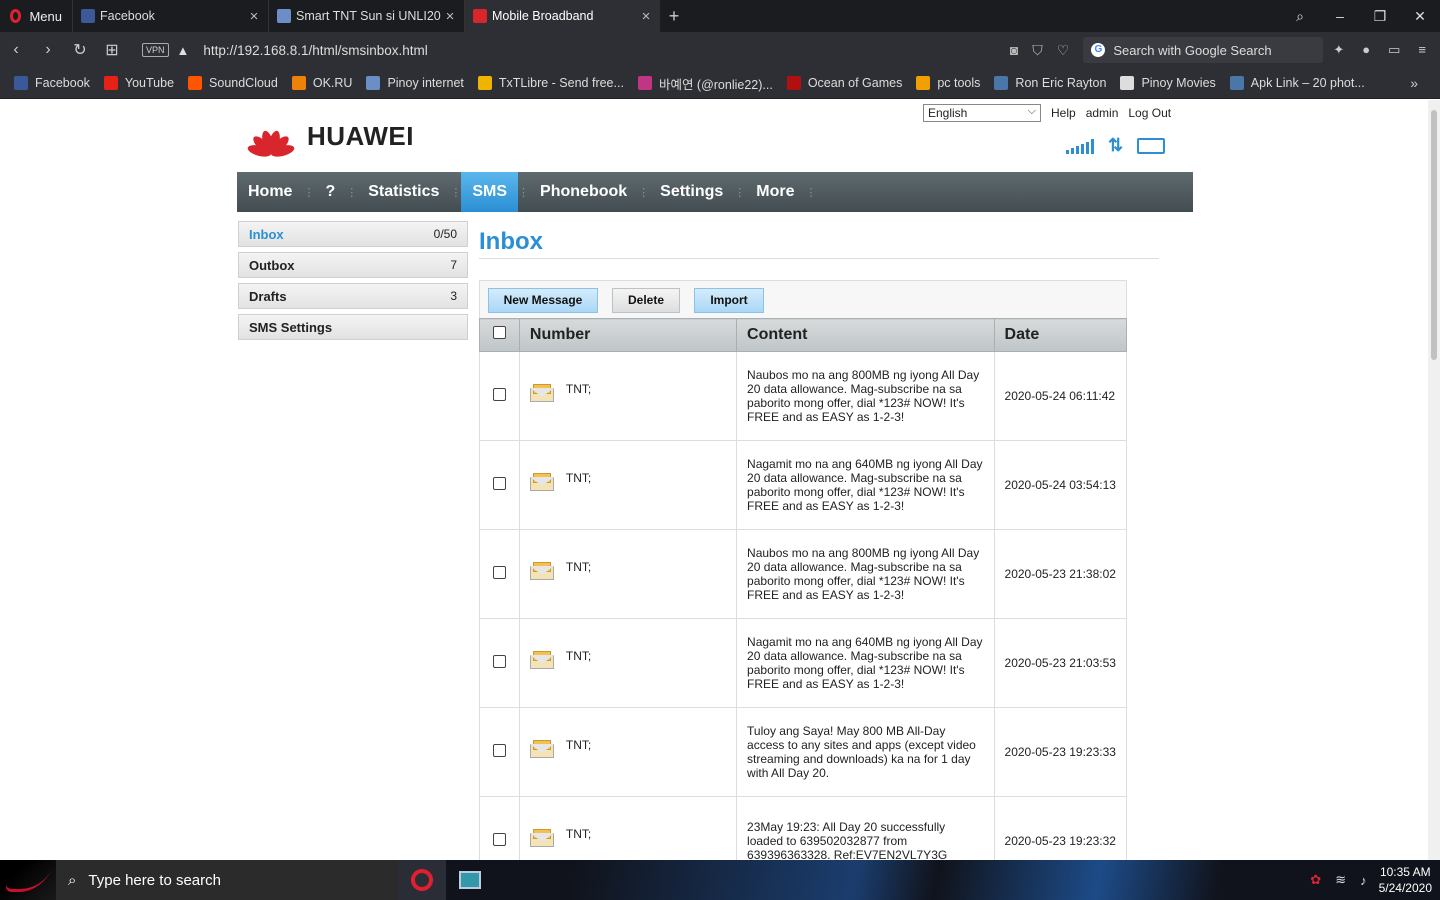  I want to click on status-icons: ⇅, so click(1116, 145).